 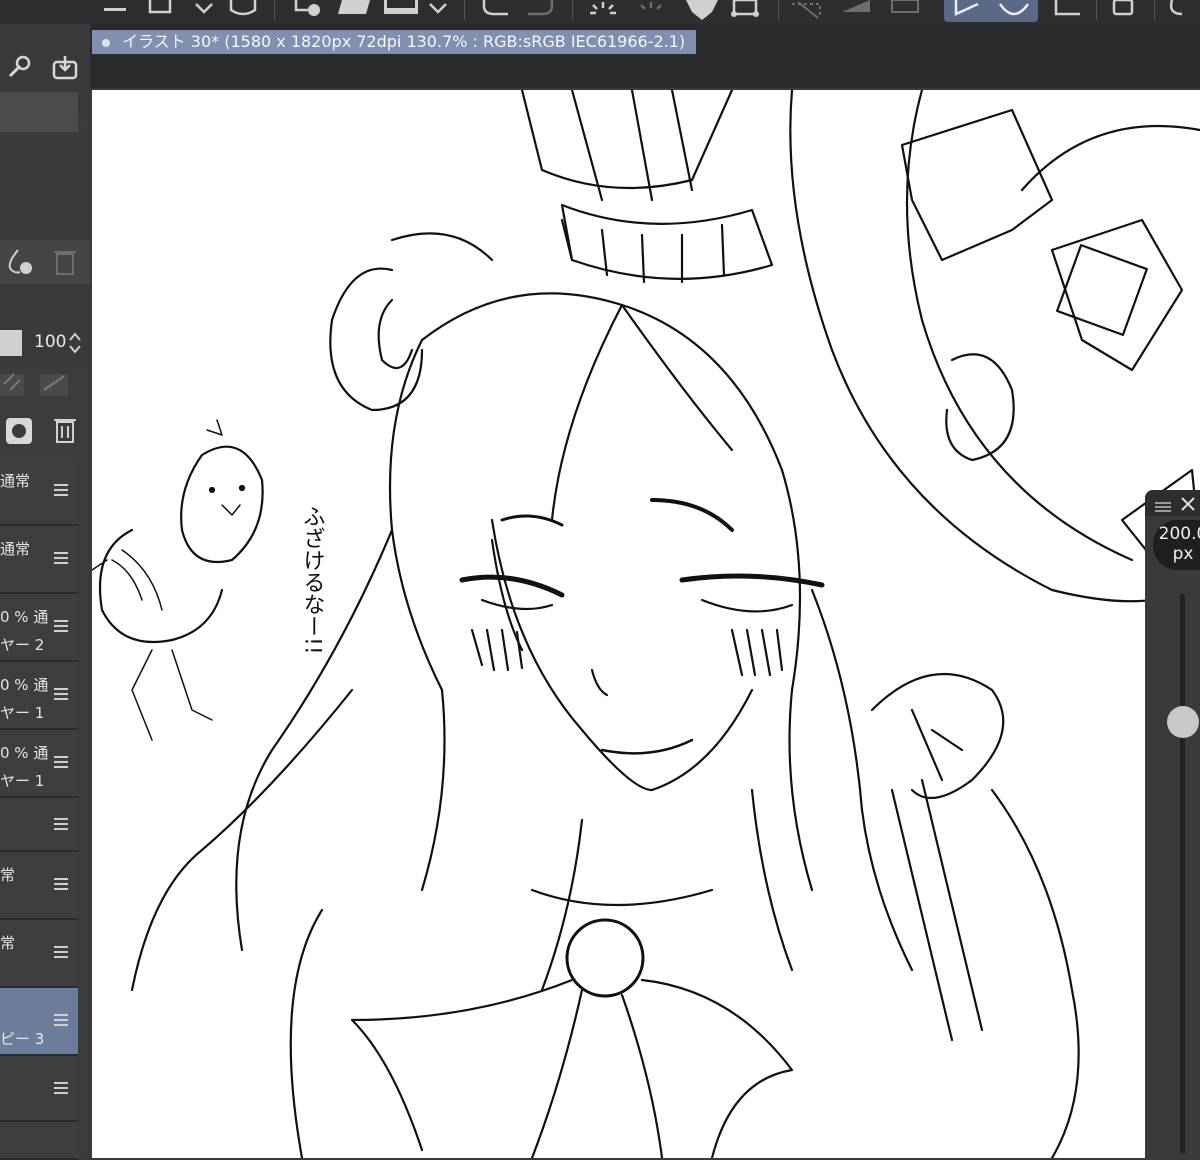 I want to click on panel-tab-strip, so click(x=39, y=112).